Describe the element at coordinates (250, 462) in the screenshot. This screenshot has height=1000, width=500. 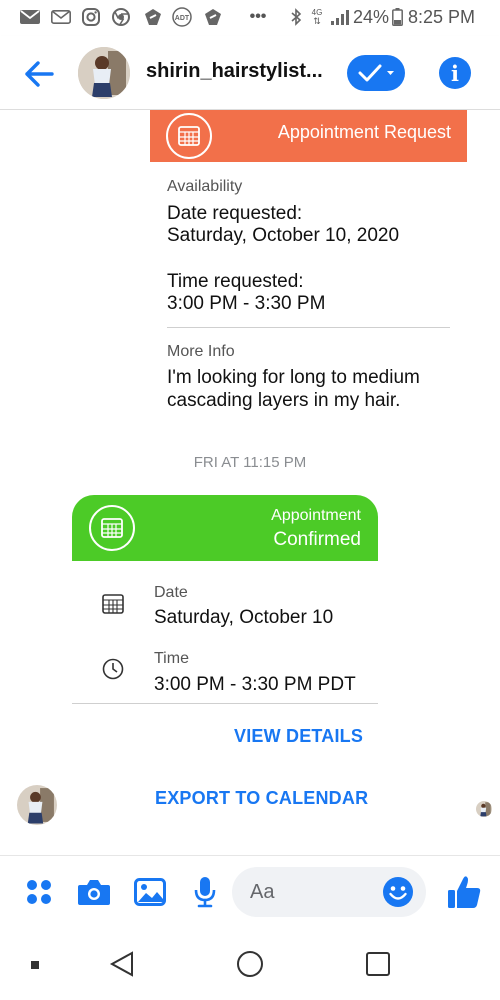
I see `message-timestamp: FRI AT 11:15 PM` at that location.